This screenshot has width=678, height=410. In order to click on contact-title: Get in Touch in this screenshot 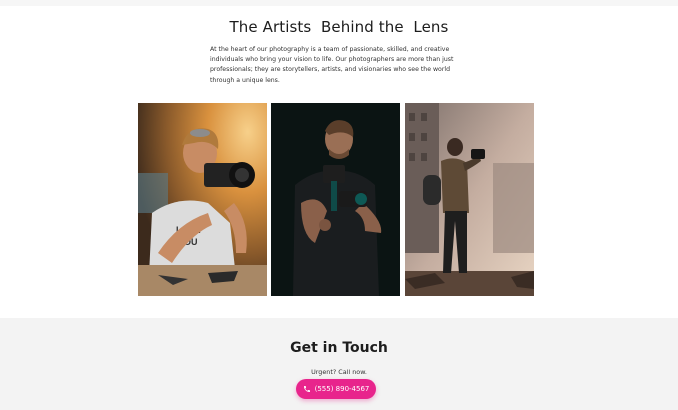, I will do `click(339, 348)`.